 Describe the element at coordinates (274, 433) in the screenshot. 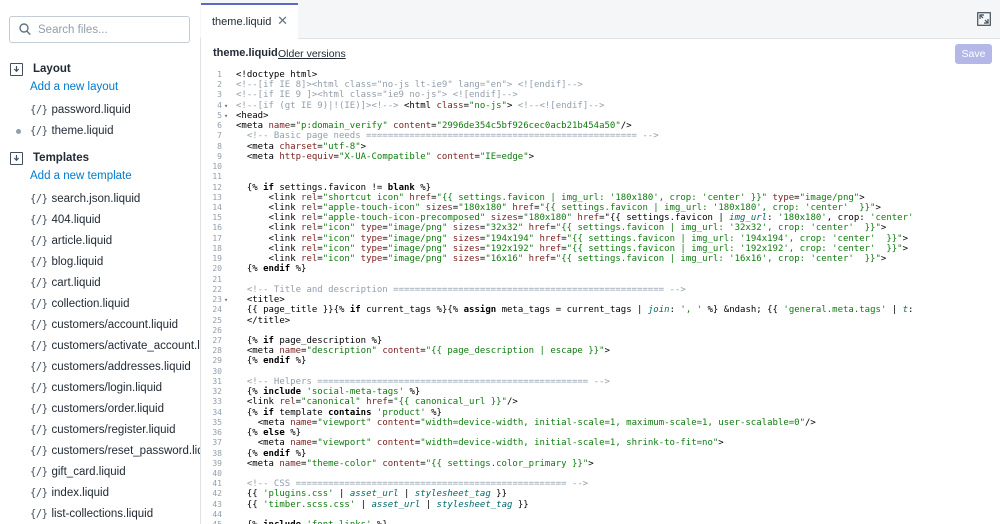

I see `code-text: {% else %}` at that location.